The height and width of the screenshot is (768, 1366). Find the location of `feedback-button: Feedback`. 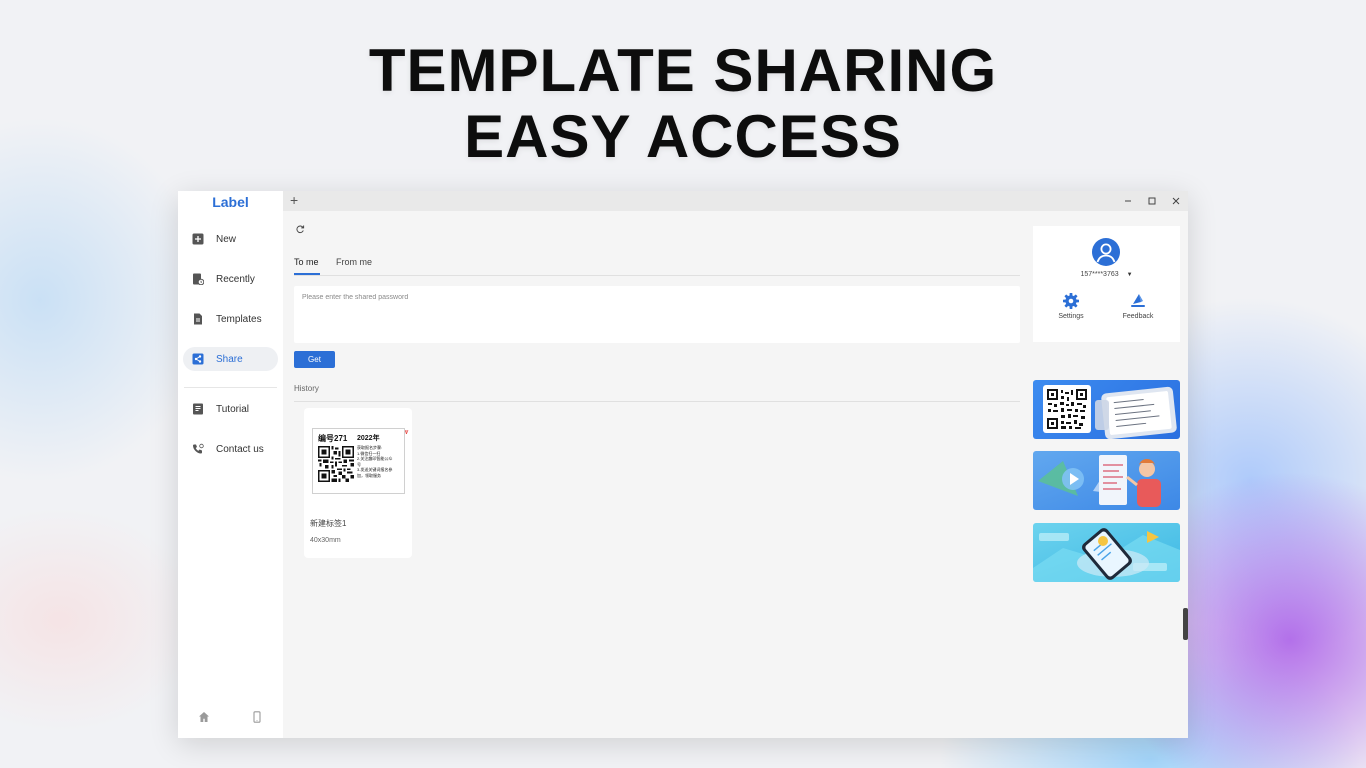

feedback-button: Feedback is located at coordinates (1138, 306).